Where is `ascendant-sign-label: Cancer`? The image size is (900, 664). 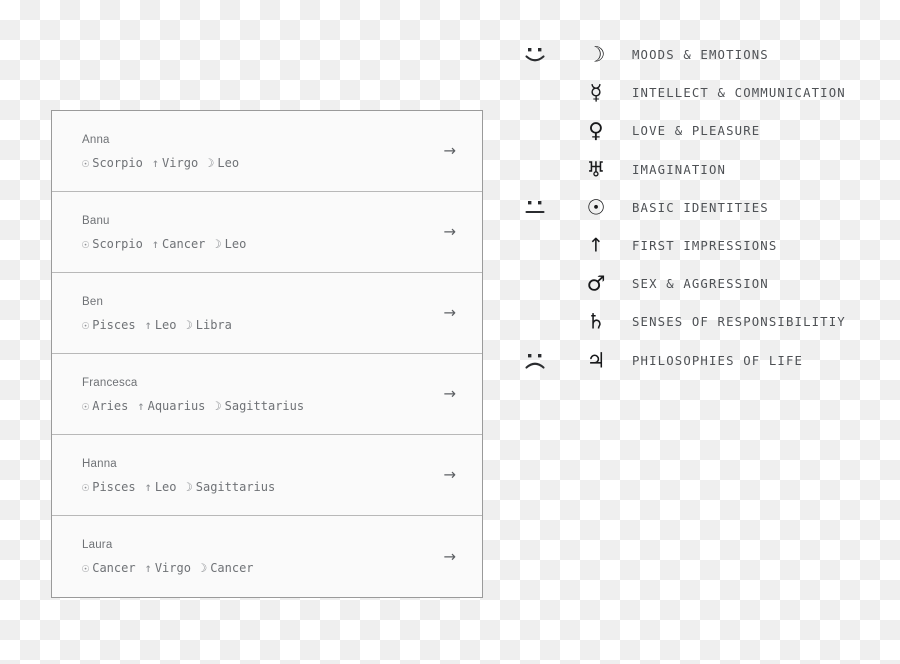 ascendant-sign-label: Cancer is located at coordinates (184, 244).